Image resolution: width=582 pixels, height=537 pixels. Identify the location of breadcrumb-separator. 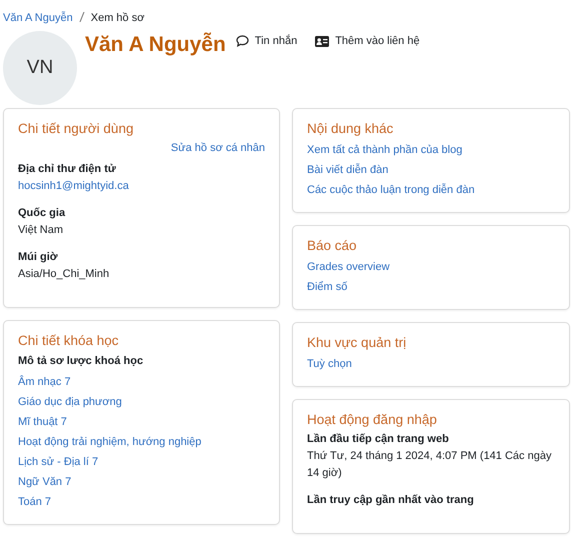
(81, 18).